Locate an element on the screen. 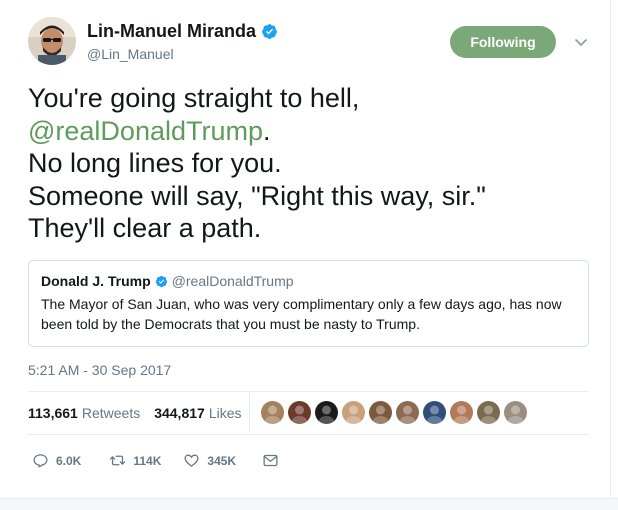  tweet-actions: 6.0K 114K 345K is located at coordinates (155, 460).